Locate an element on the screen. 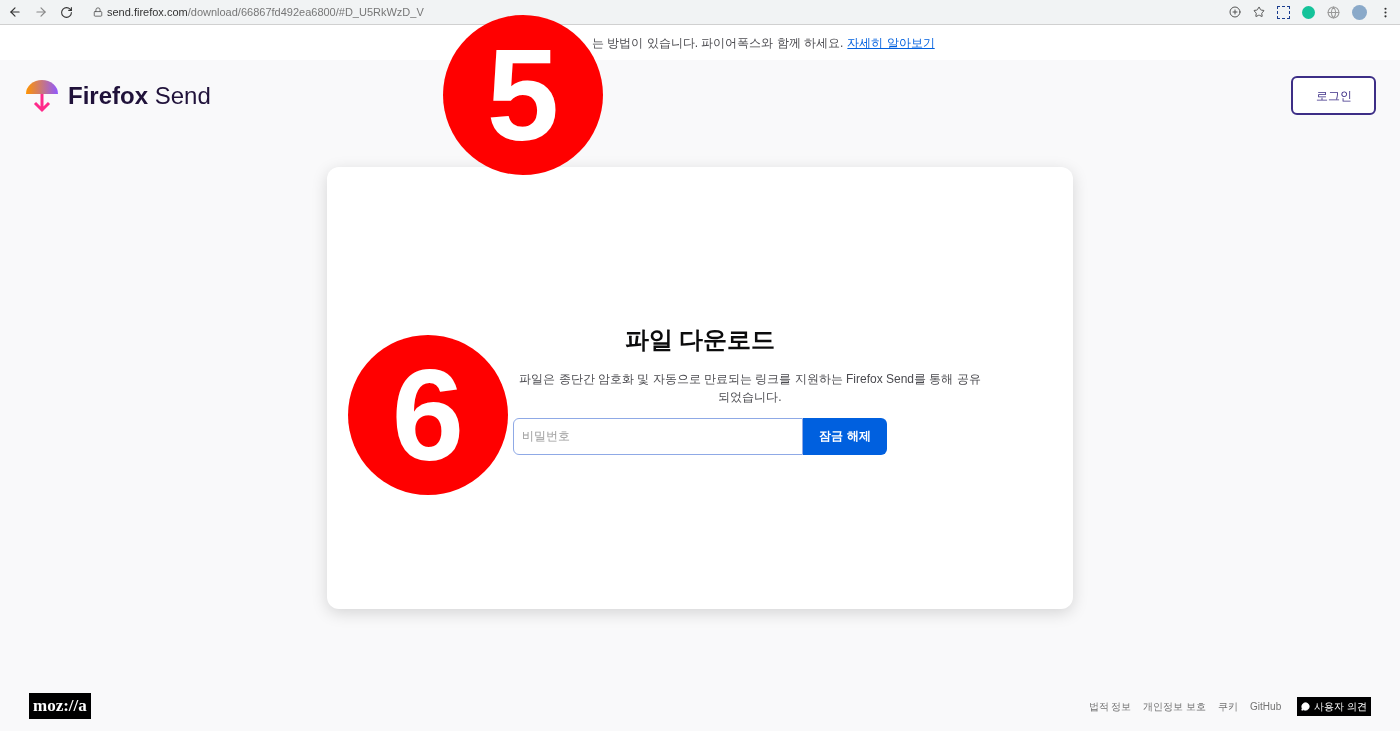  lock-icon is located at coordinates (98, 12).